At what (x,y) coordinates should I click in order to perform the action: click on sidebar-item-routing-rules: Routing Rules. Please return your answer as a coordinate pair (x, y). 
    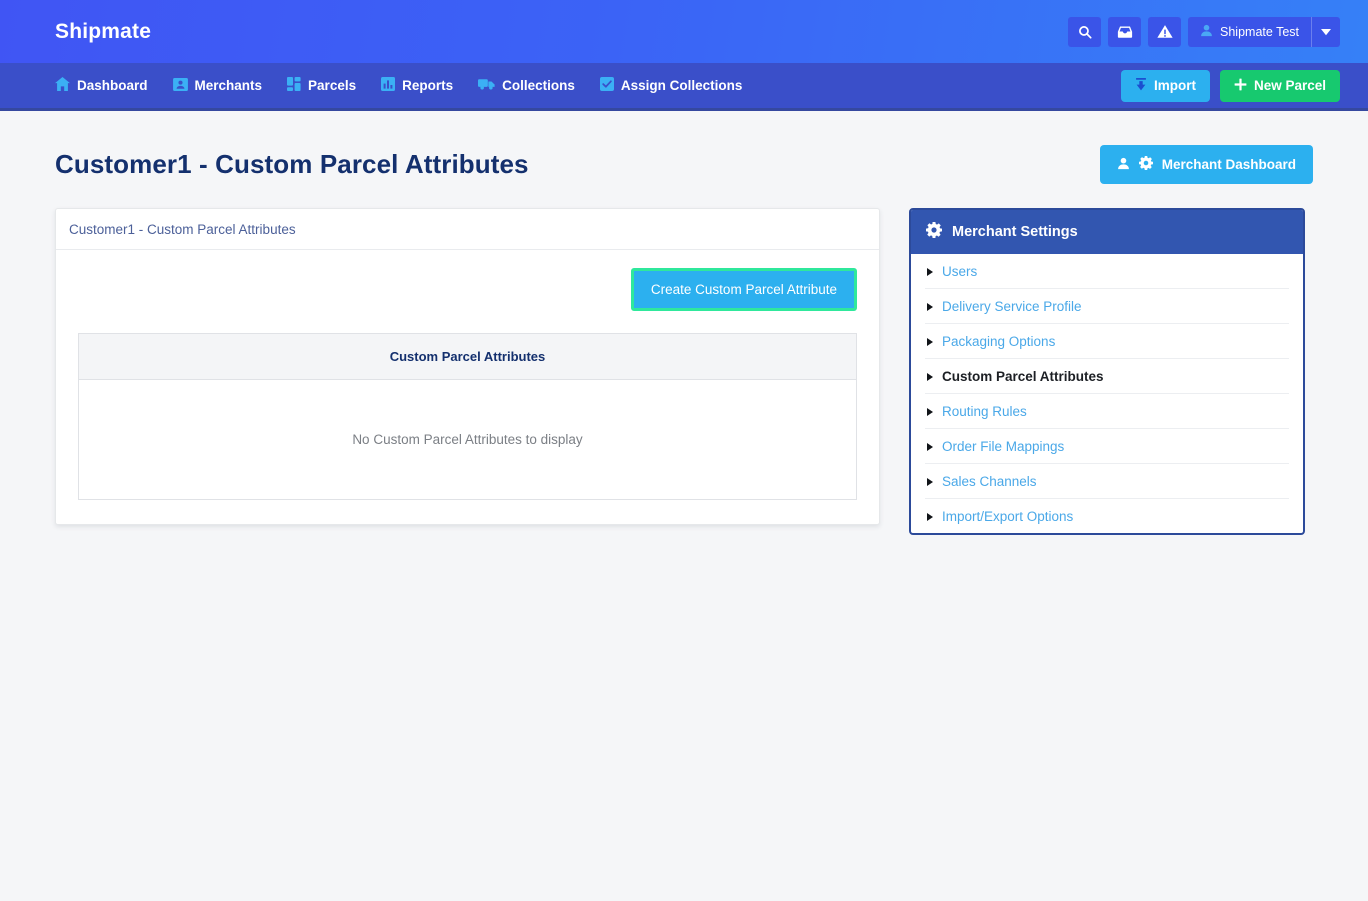
    Looking at the image, I should click on (1107, 411).